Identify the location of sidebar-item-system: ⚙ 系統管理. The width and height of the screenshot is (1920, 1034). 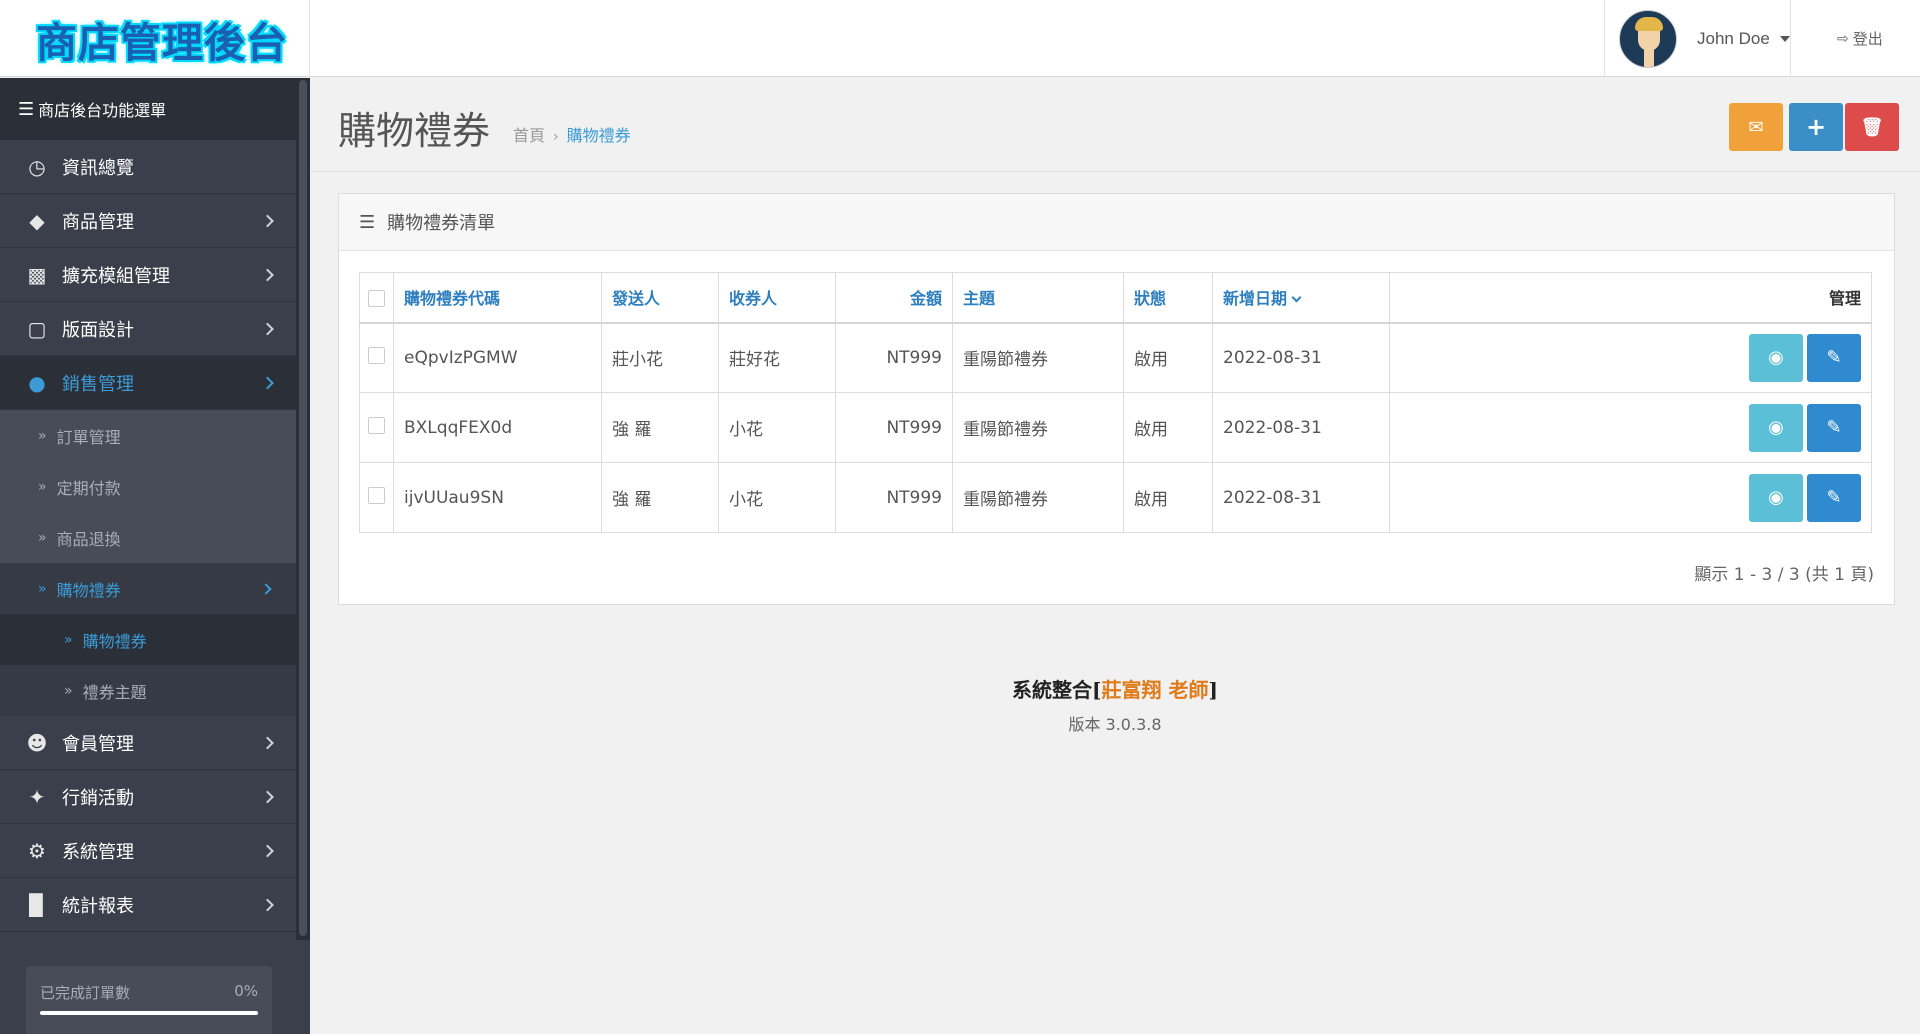
(148, 851).